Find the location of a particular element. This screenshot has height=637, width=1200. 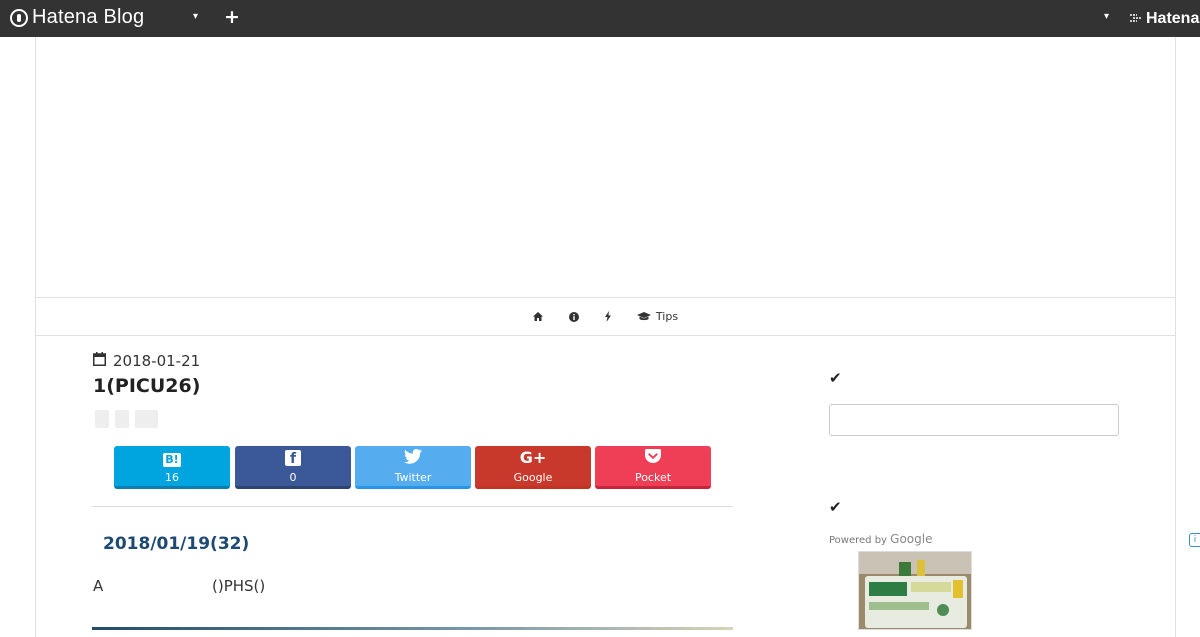

facebook-count: 0 is located at coordinates (293, 477).